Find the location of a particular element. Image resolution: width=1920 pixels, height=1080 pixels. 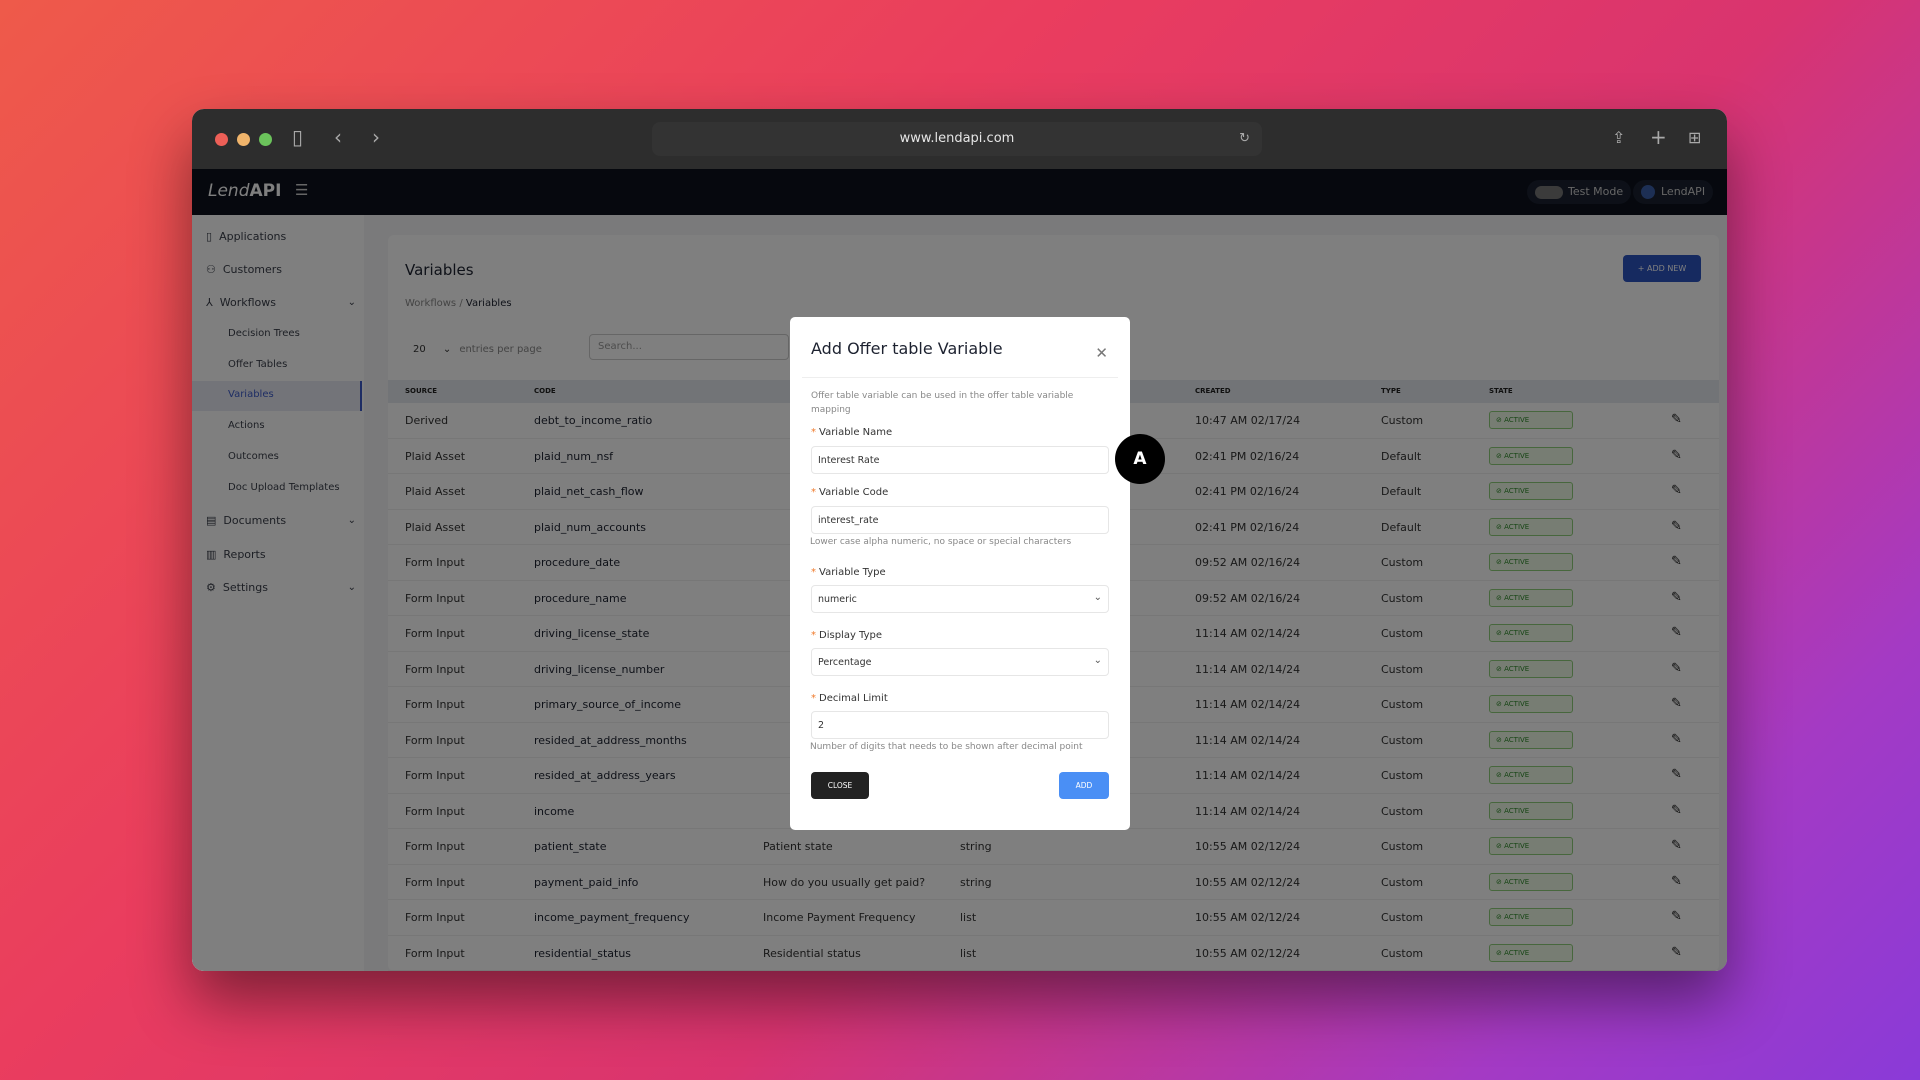

variable-name-input: Interest Rate is located at coordinates (960, 460).